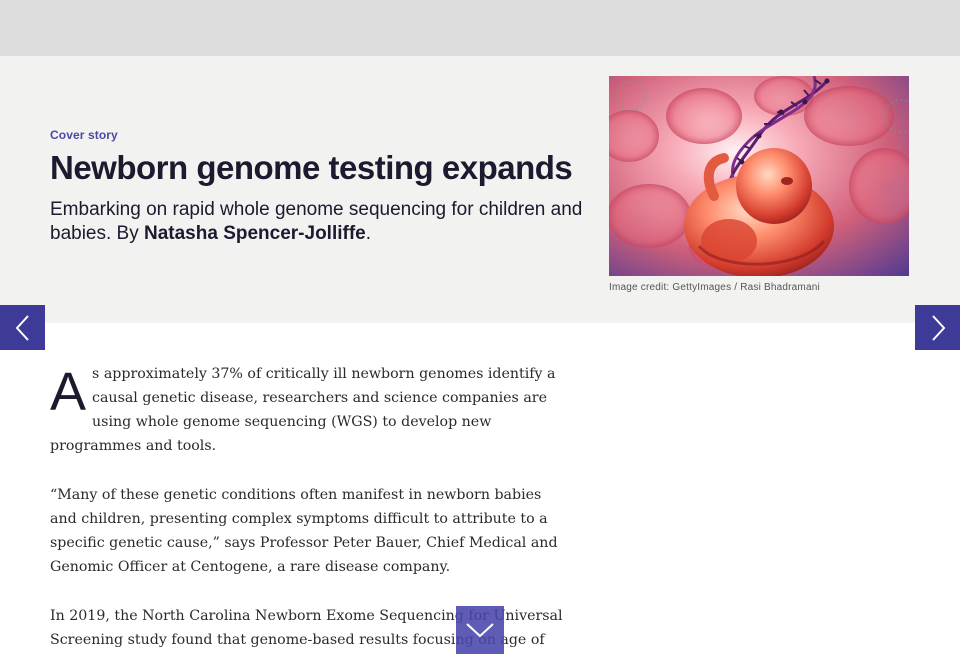 Image resolution: width=960 pixels, height=655 pixels. I want to click on drop-cap: A, so click(68, 392).